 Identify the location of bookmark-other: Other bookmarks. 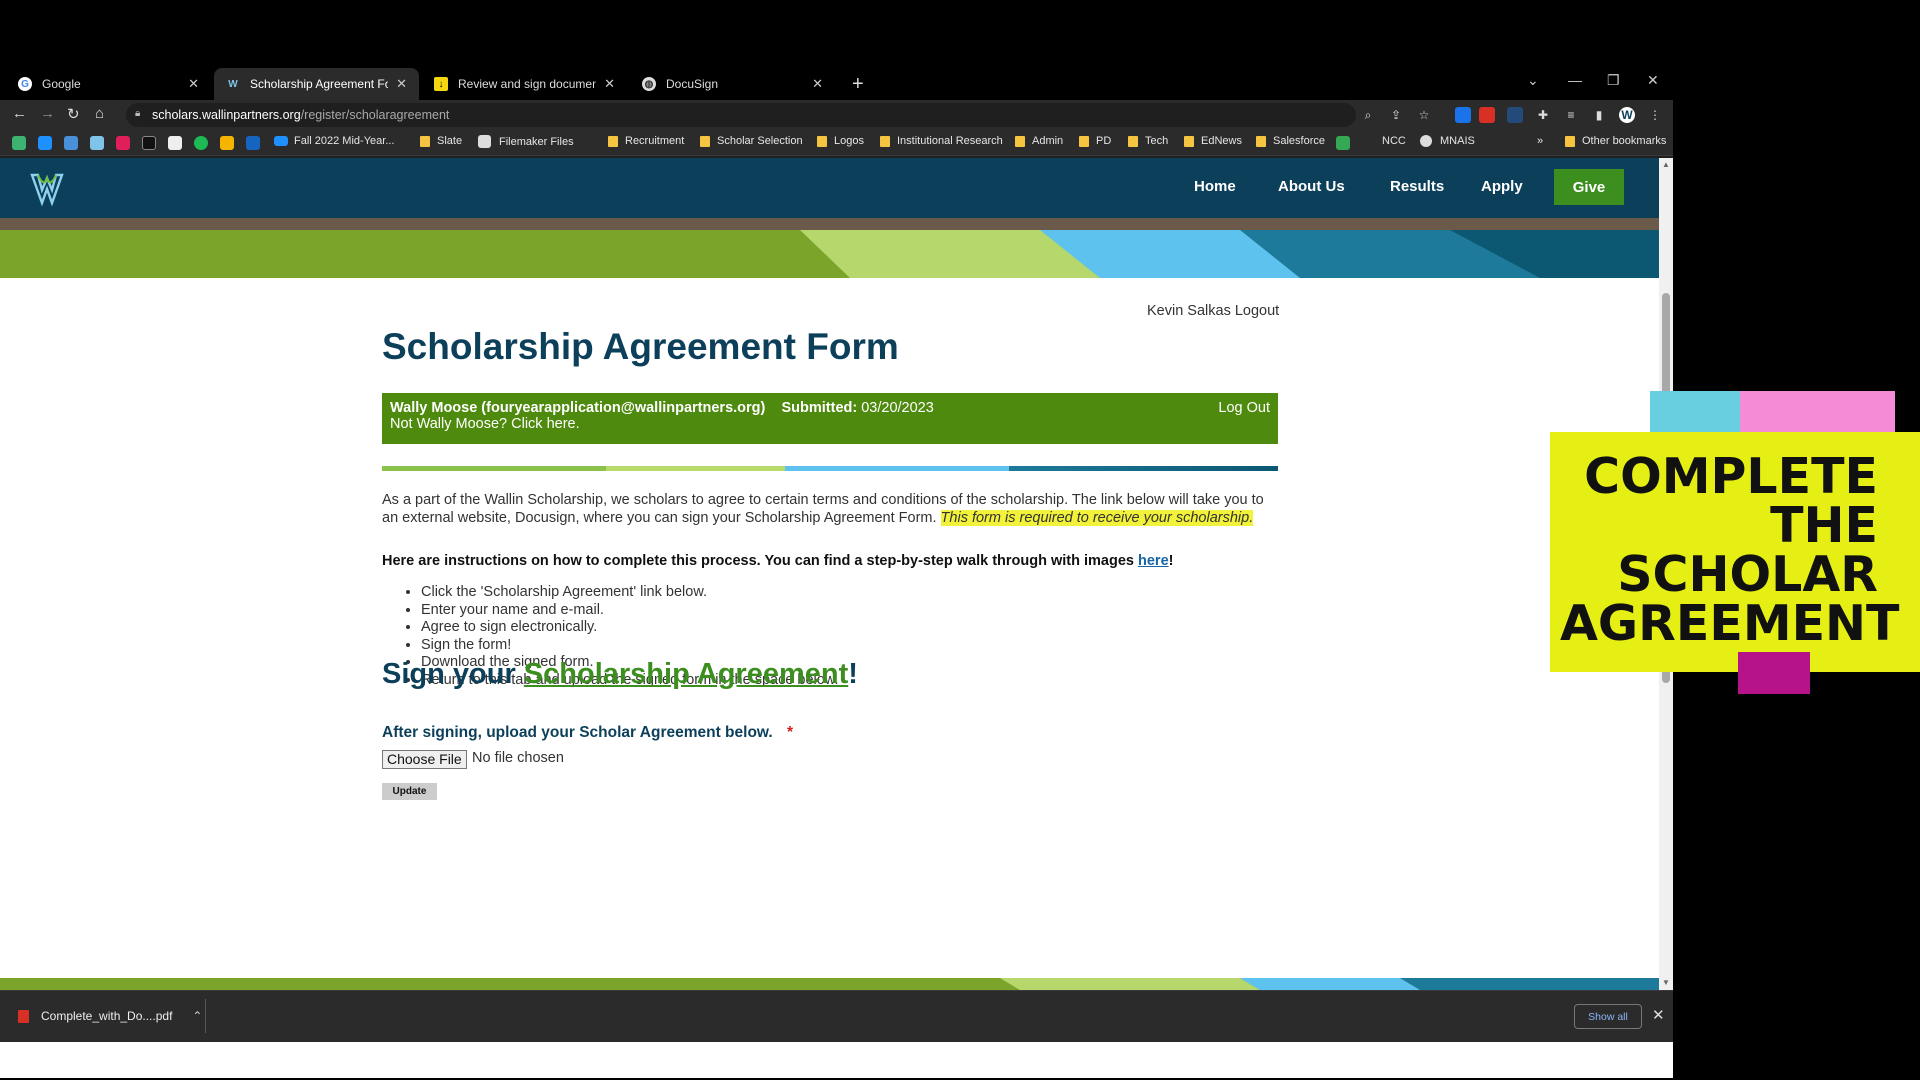
(1615, 141).